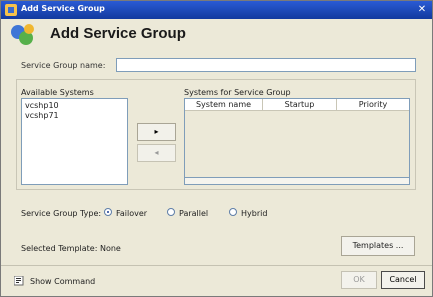  I want to click on available-systems-list: vcshp10 vcshp71, so click(74, 141).